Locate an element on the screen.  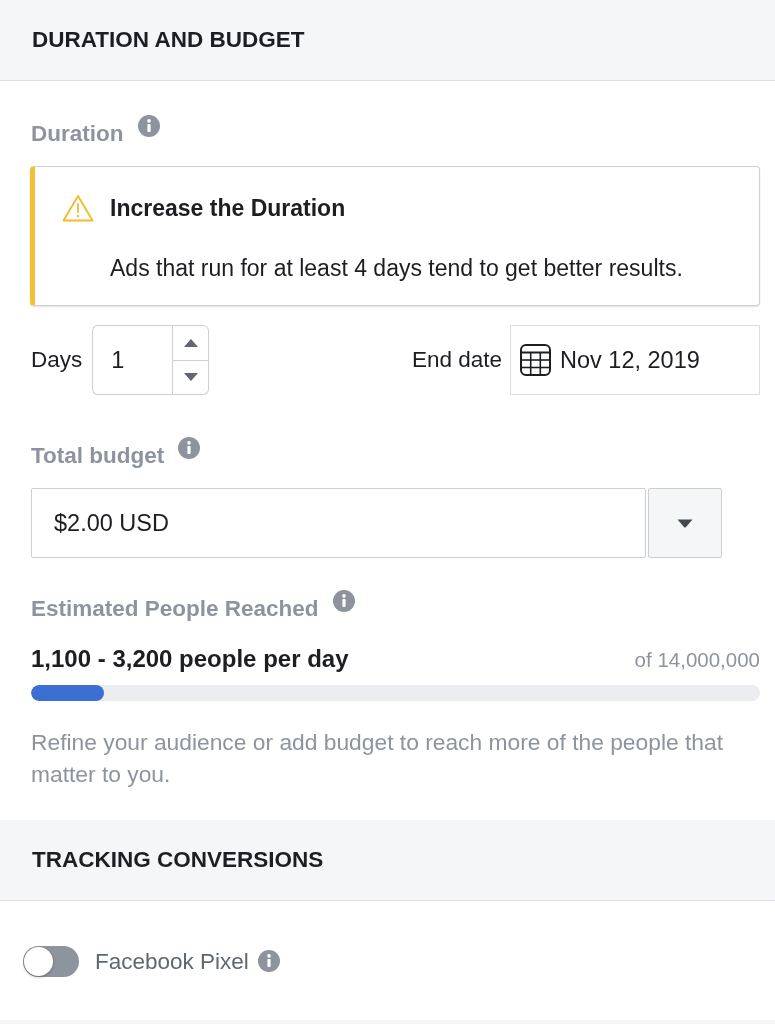
section-title: DURATION AND BUDGET is located at coordinates (168, 40).